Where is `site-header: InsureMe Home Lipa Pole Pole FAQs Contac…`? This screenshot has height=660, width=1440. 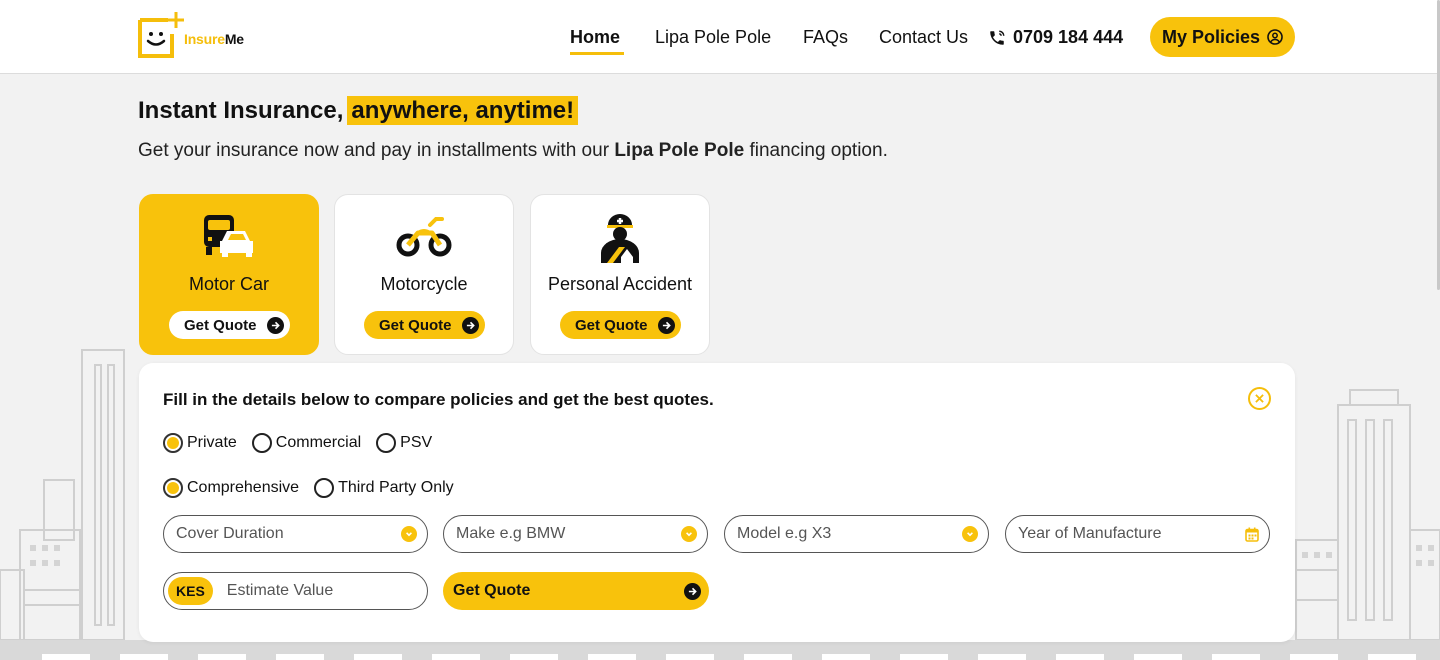
site-header: InsureMe Home Lipa Pole Pole FAQs Contac… is located at coordinates (720, 37).